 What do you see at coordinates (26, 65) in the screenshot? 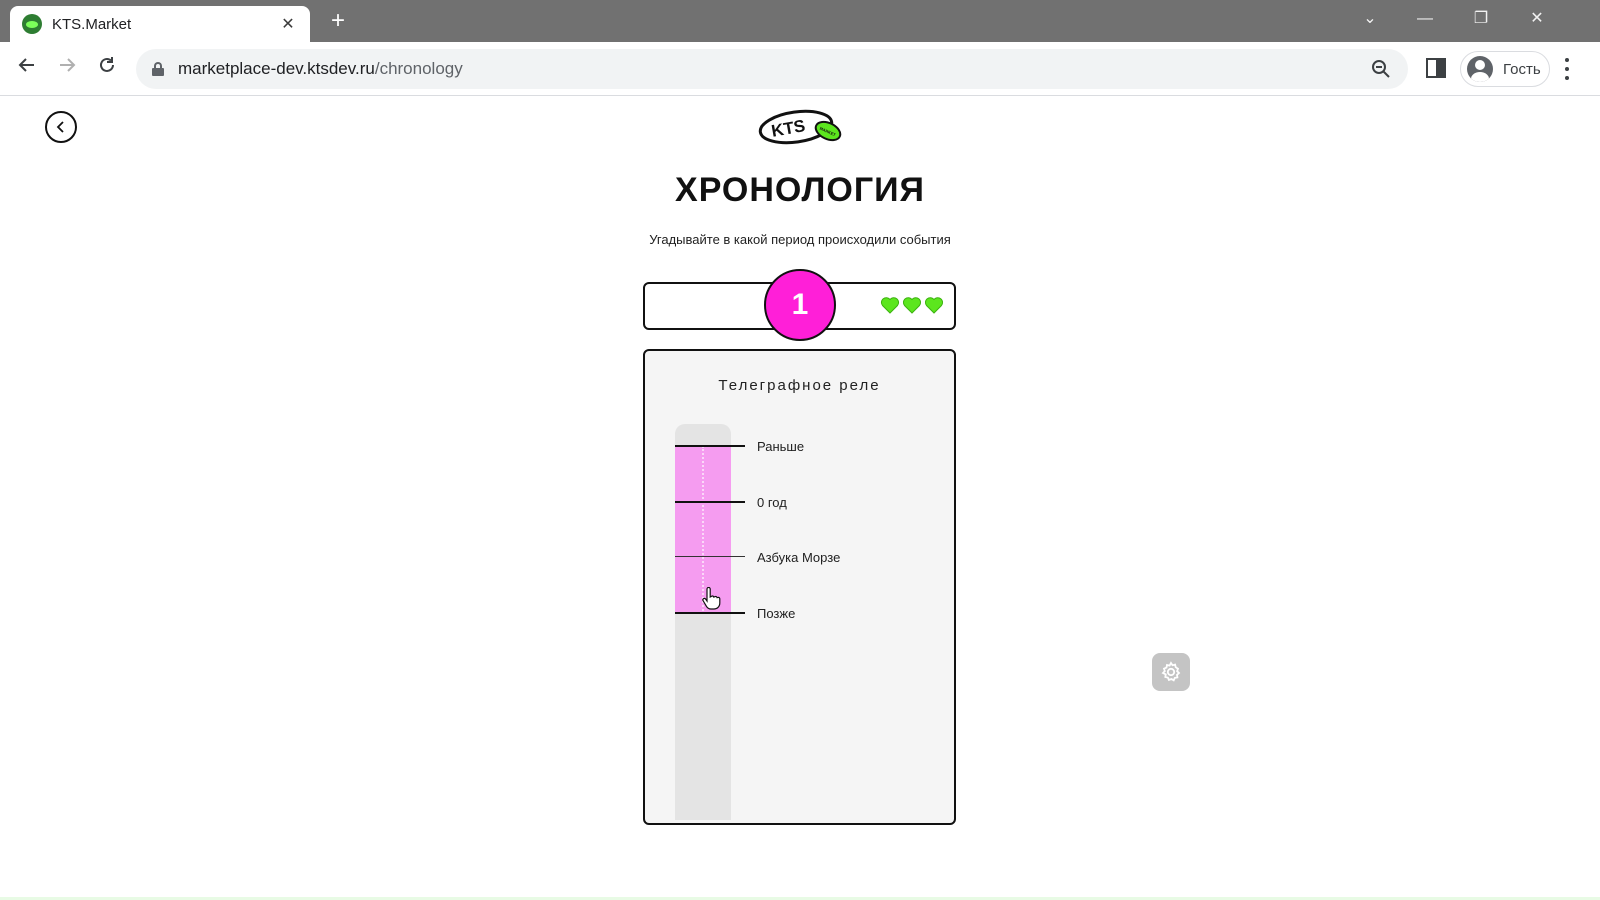
I see `arrow-left-icon` at bounding box center [26, 65].